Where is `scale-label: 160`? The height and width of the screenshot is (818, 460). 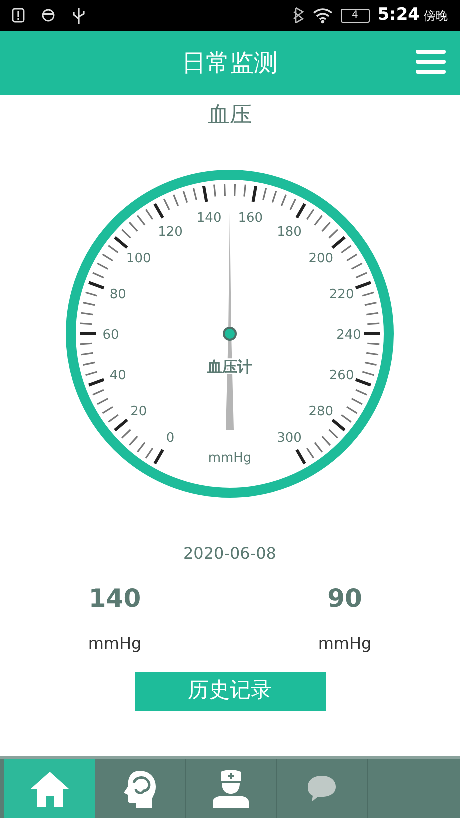 scale-label: 160 is located at coordinates (251, 218).